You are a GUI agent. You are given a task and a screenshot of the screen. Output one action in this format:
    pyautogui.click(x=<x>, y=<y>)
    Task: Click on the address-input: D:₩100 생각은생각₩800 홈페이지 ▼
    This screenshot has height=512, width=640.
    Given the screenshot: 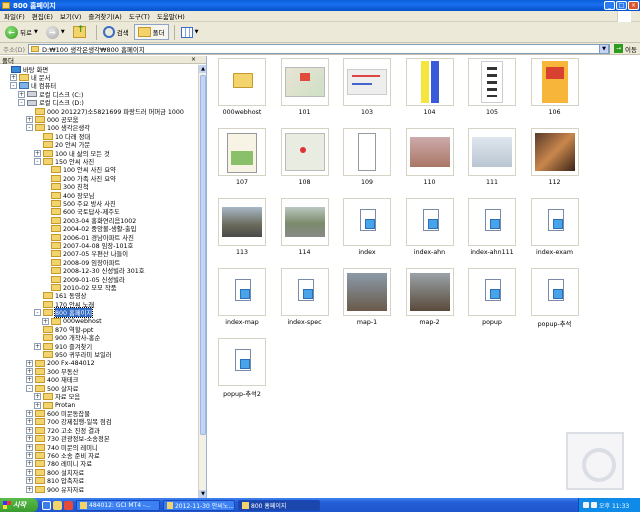 What is the action you would take?
    pyautogui.click(x=319, y=48)
    